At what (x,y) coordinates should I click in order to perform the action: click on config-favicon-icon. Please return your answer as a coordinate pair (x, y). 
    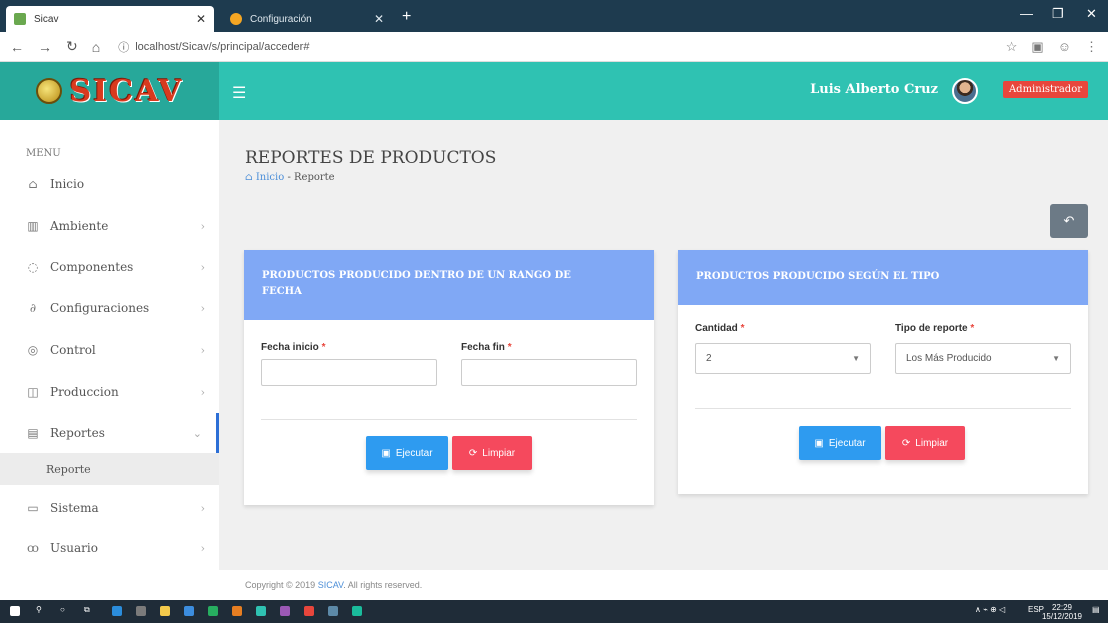
    Looking at the image, I should click on (236, 19).